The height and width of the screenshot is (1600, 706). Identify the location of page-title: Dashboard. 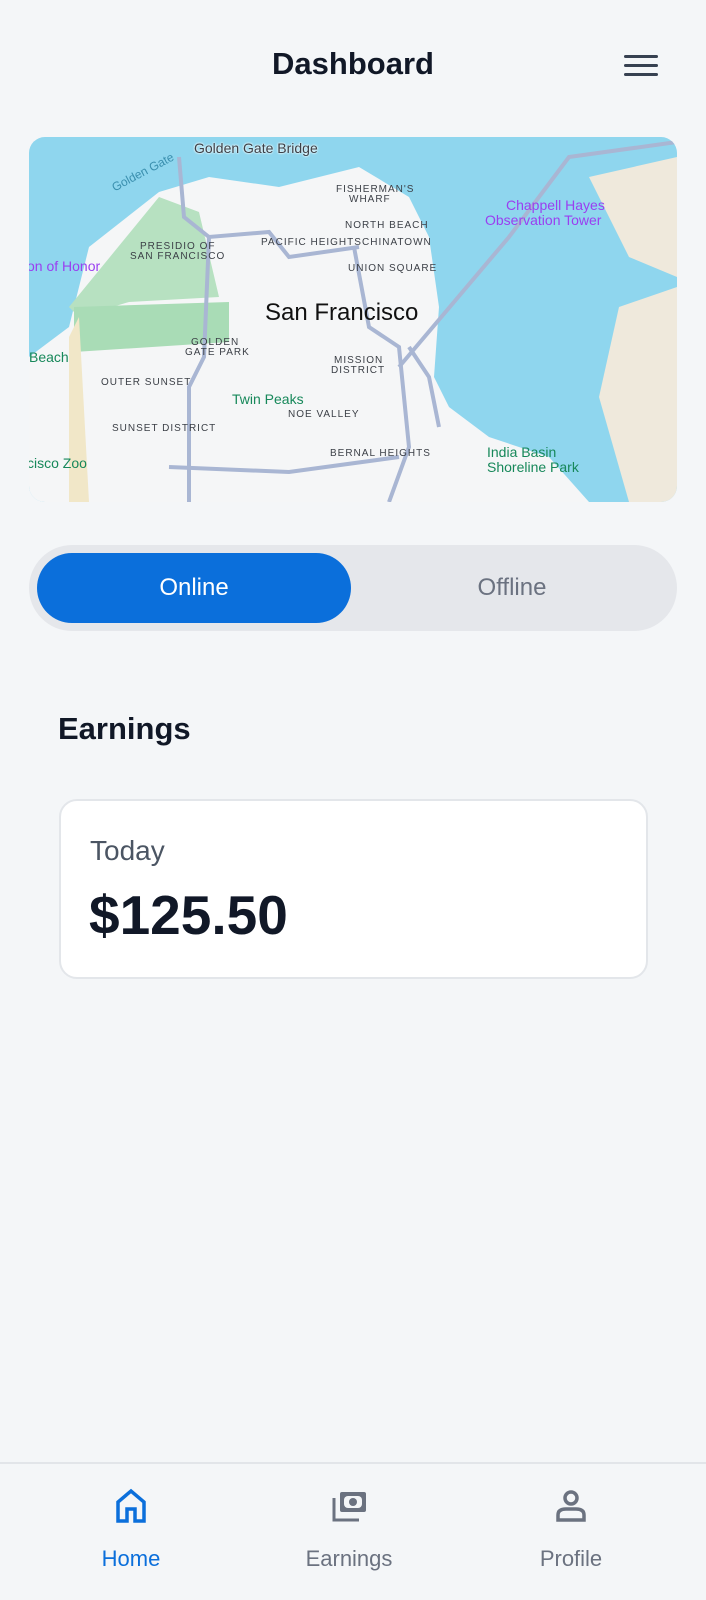
(353, 63).